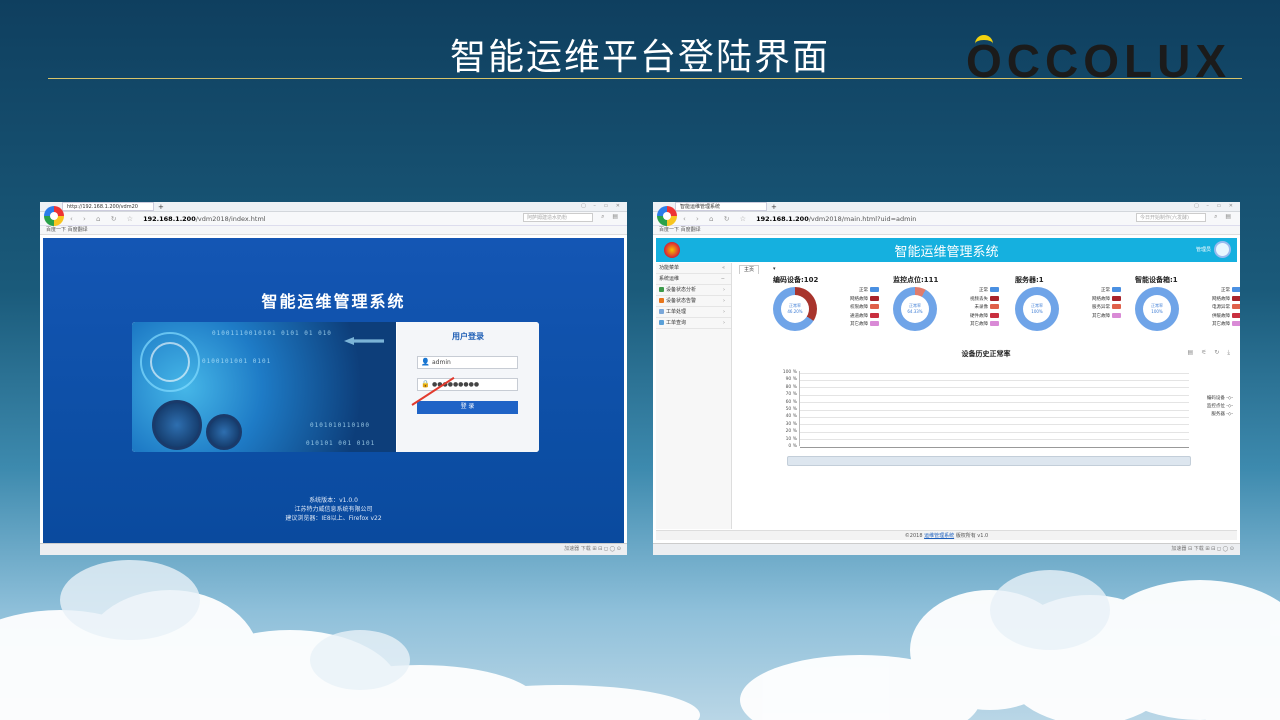  What do you see at coordinates (976, 317) in the screenshot?
I see `legend-item: 硬件故障` at bounding box center [976, 317].